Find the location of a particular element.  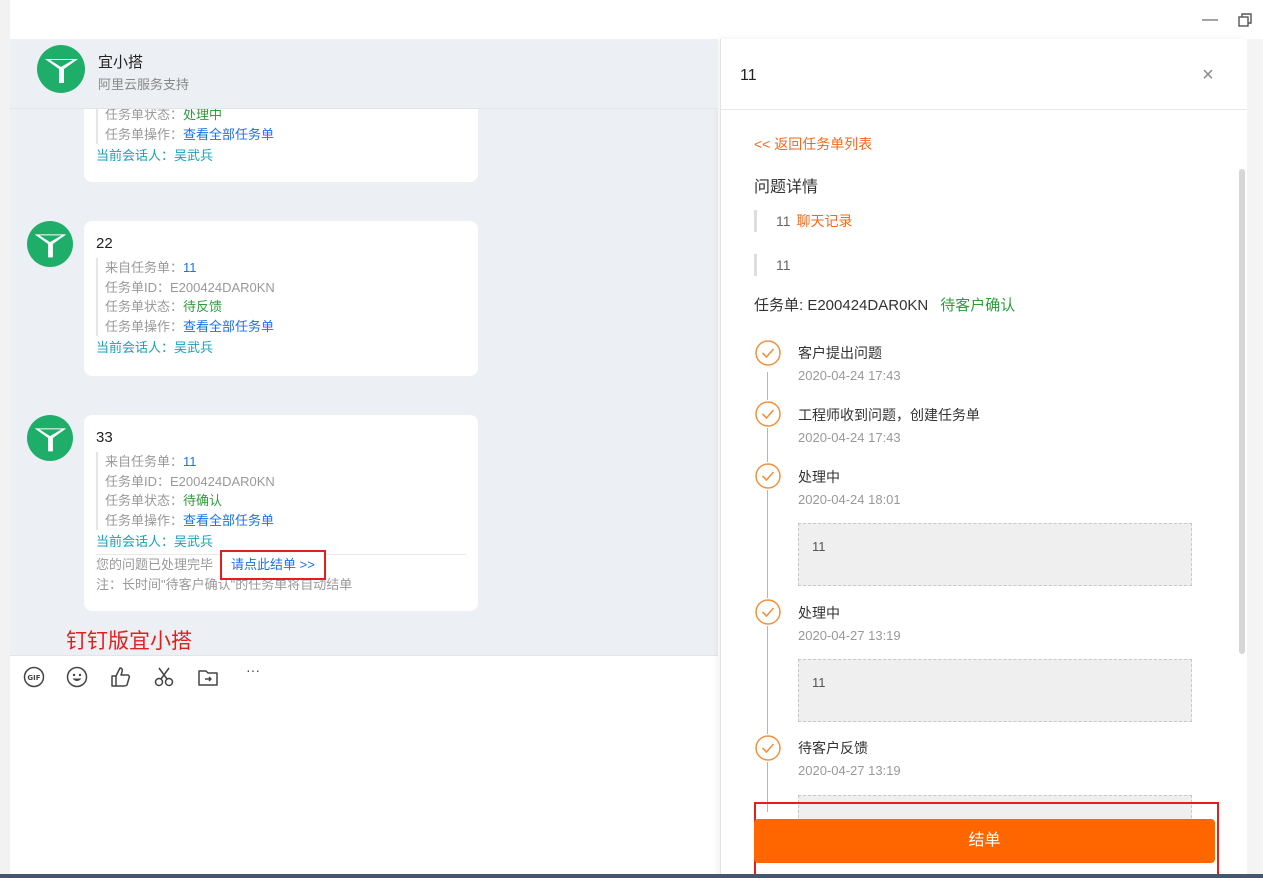

thumbs-up-icon is located at coordinates (121, 677).